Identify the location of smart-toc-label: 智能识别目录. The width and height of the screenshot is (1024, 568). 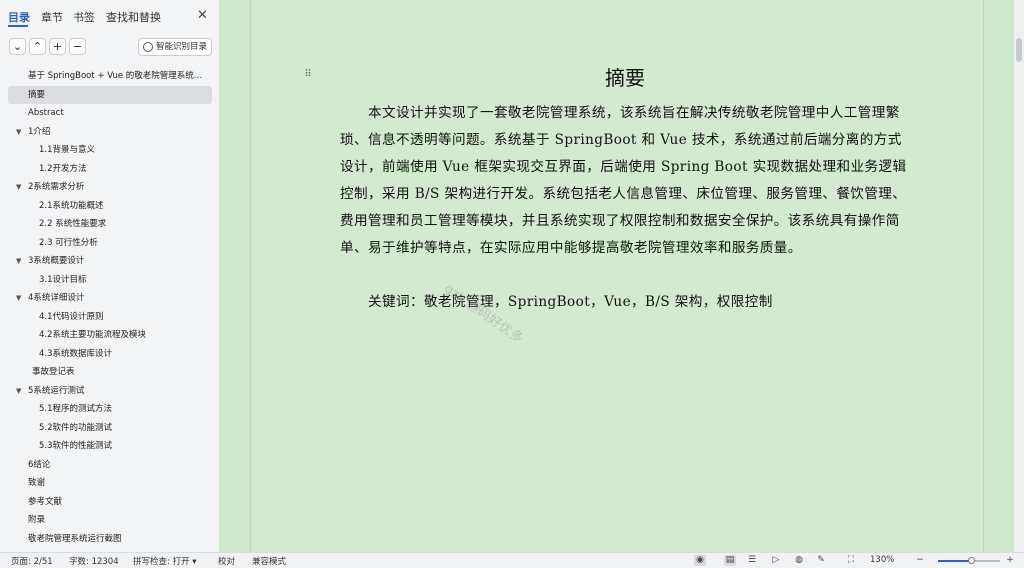
(182, 47).